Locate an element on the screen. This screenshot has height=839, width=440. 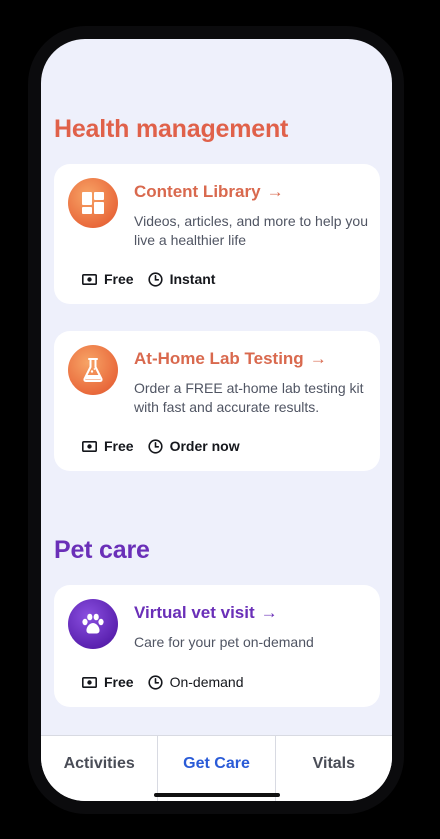
tab-get-care: Get Care is located at coordinates (215, 768).